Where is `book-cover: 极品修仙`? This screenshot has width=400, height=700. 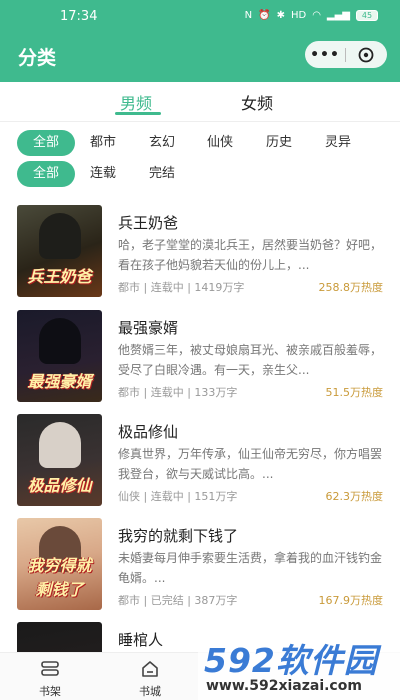
book-cover: 极品修仙 is located at coordinates (59, 460).